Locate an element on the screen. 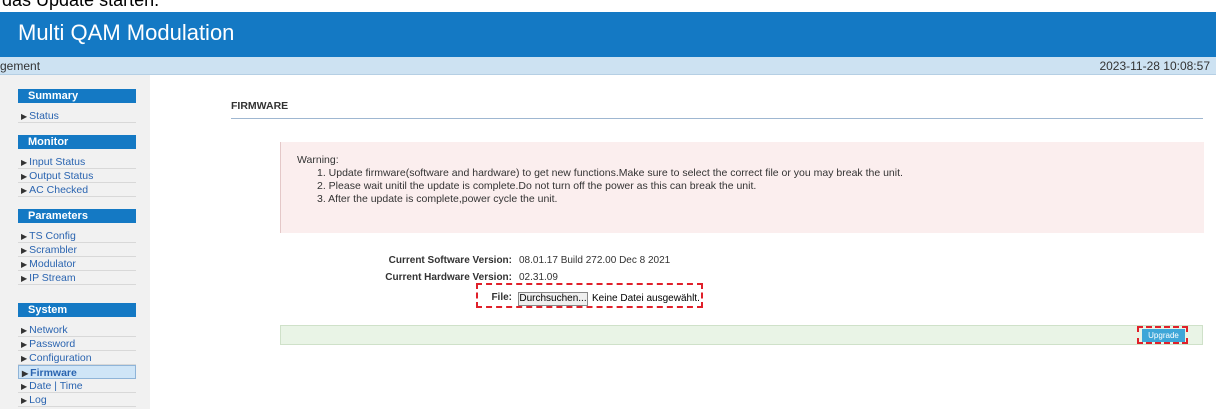  sidebar-item-firmware: ▶ Firmware is located at coordinates (77, 372).